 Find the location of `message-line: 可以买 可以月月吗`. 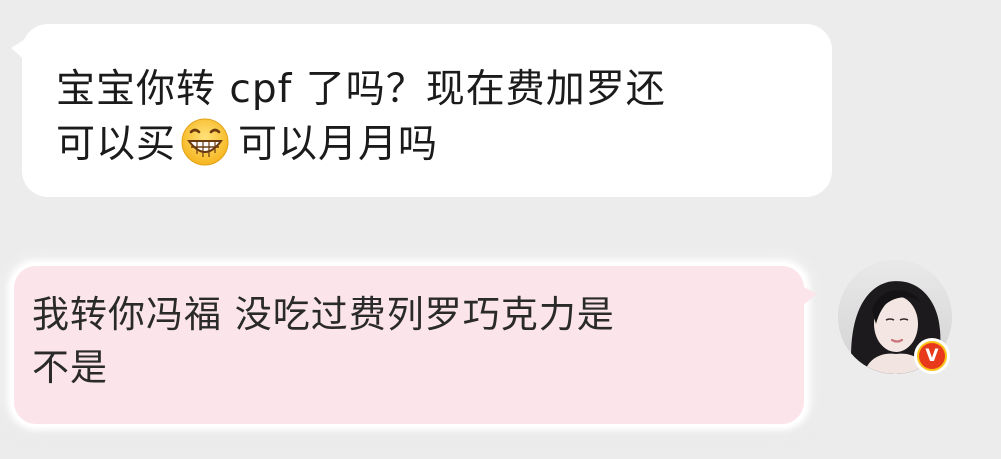

message-line: 可以买 可以月月吗 is located at coordinates (424, 144).